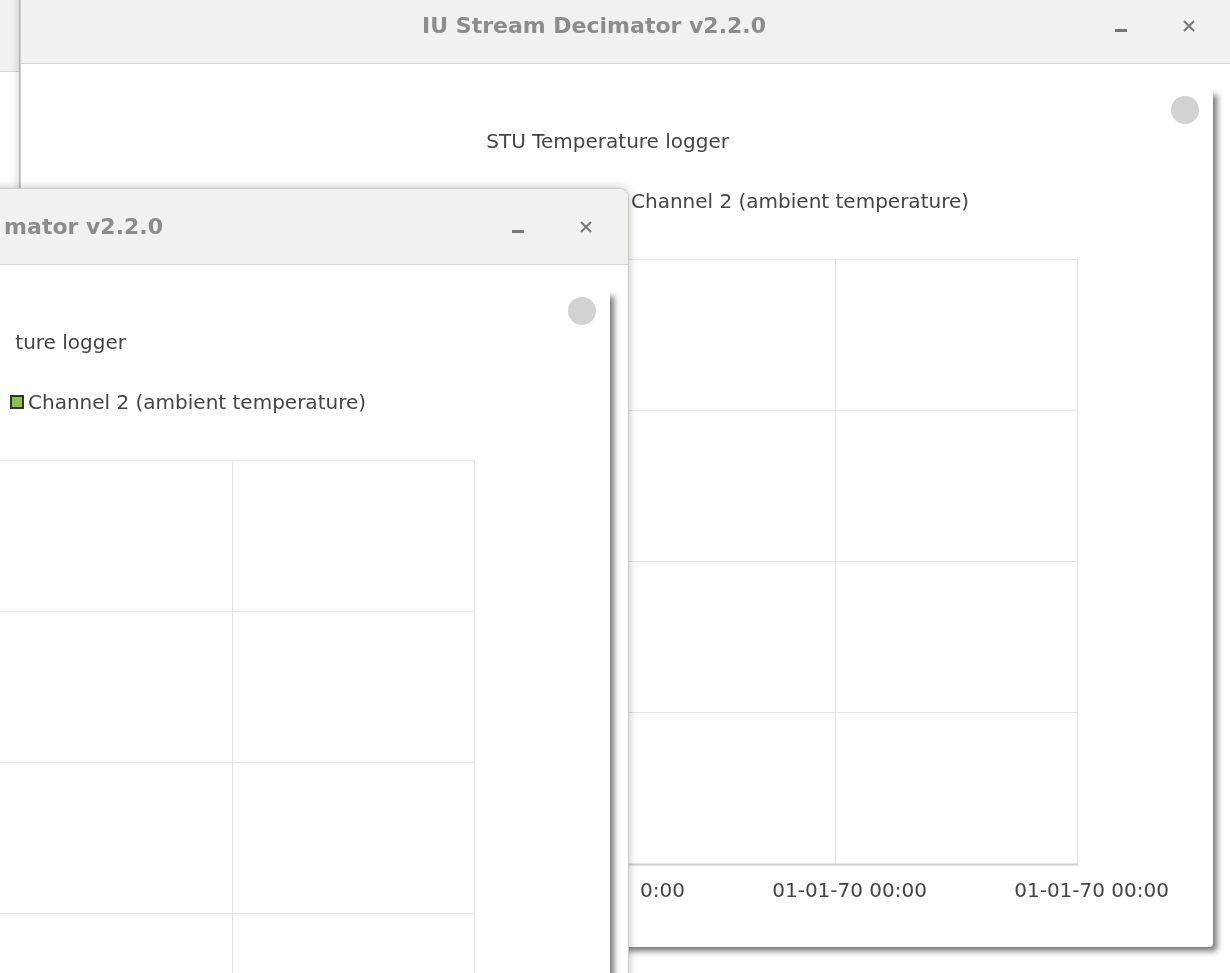 The width and height of the screenshot is (1230, 973). I want to click on window-title: IU Stream Decimator v2.2.0, so click(593, 25).